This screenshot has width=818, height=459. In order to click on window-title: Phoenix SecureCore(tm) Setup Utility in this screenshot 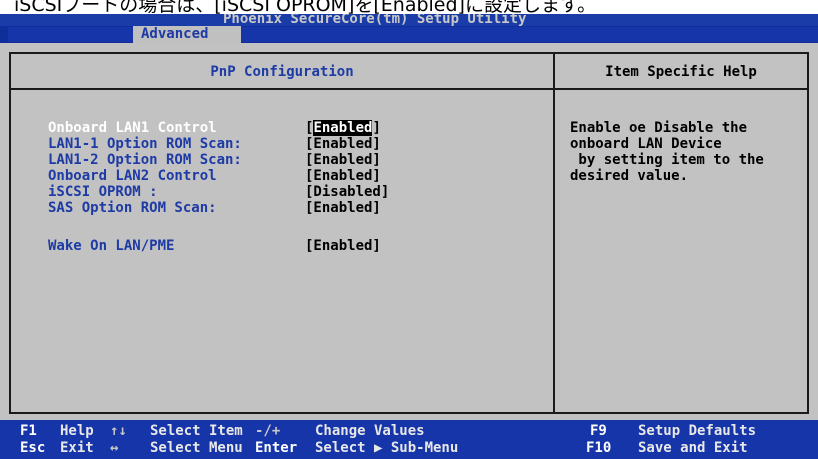, I will do `click(375, 20)`.